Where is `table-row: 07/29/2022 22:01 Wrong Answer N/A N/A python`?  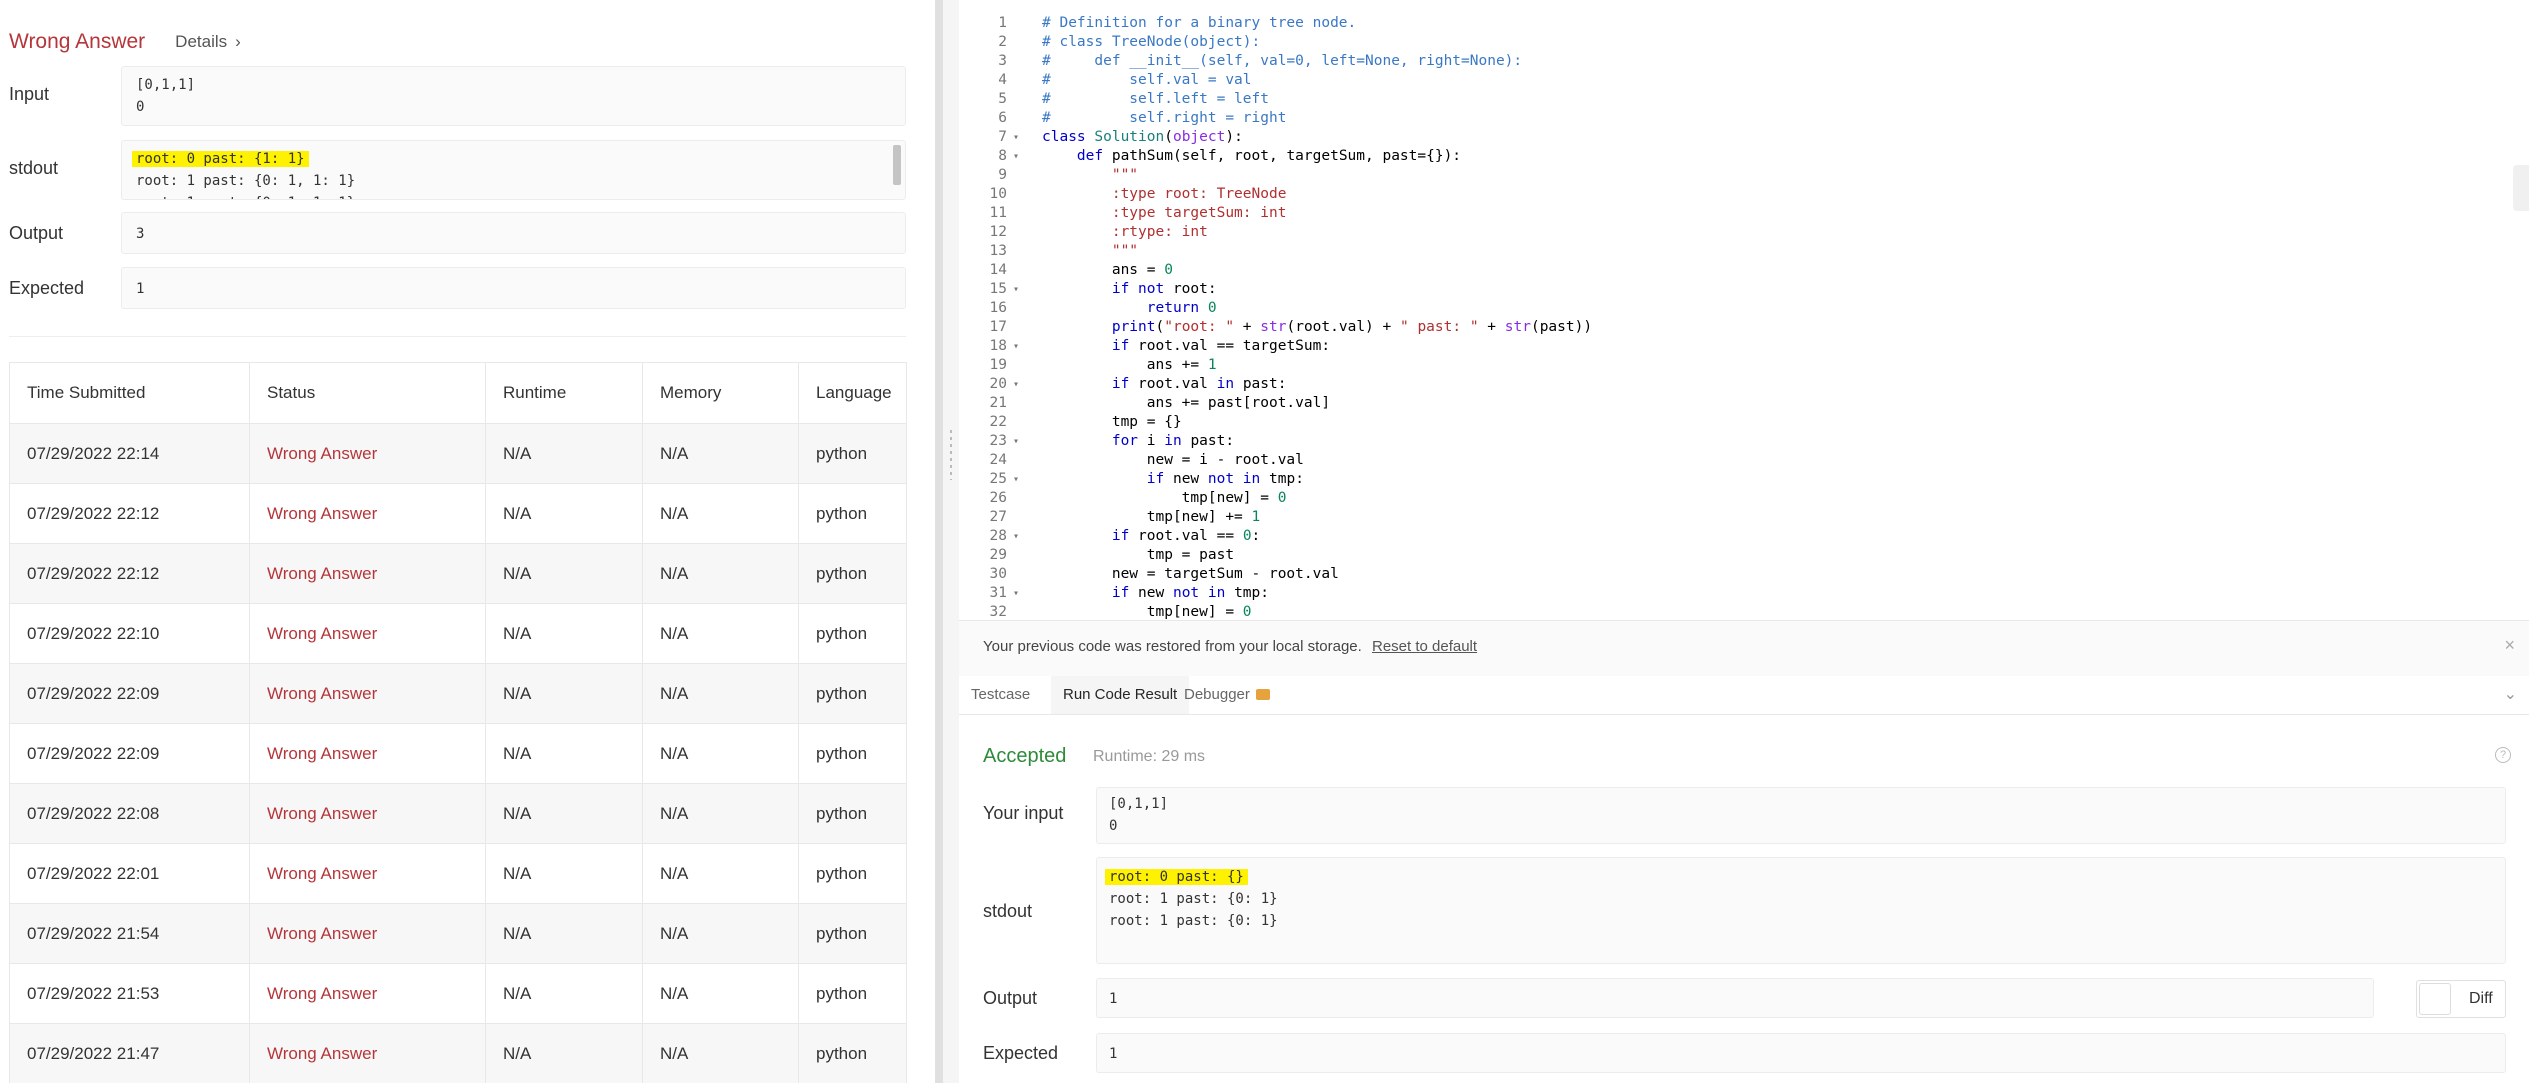
table-row: 07/29/2022 22:01 Wrong Answer N/A N/A python is located at coordinates (458, 873).